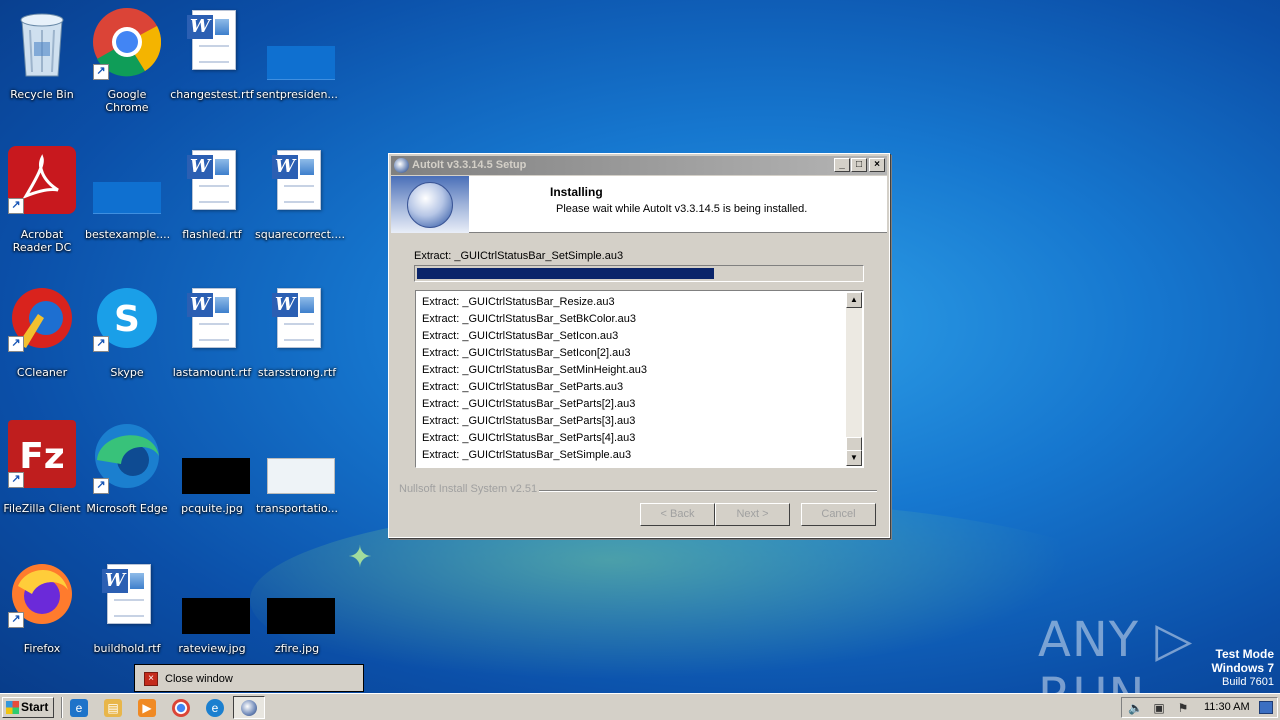 This screenshot has width=1280, height=720. I want to click on desktop-icon-changestest: W changestest.rtf, so click(212, 66).